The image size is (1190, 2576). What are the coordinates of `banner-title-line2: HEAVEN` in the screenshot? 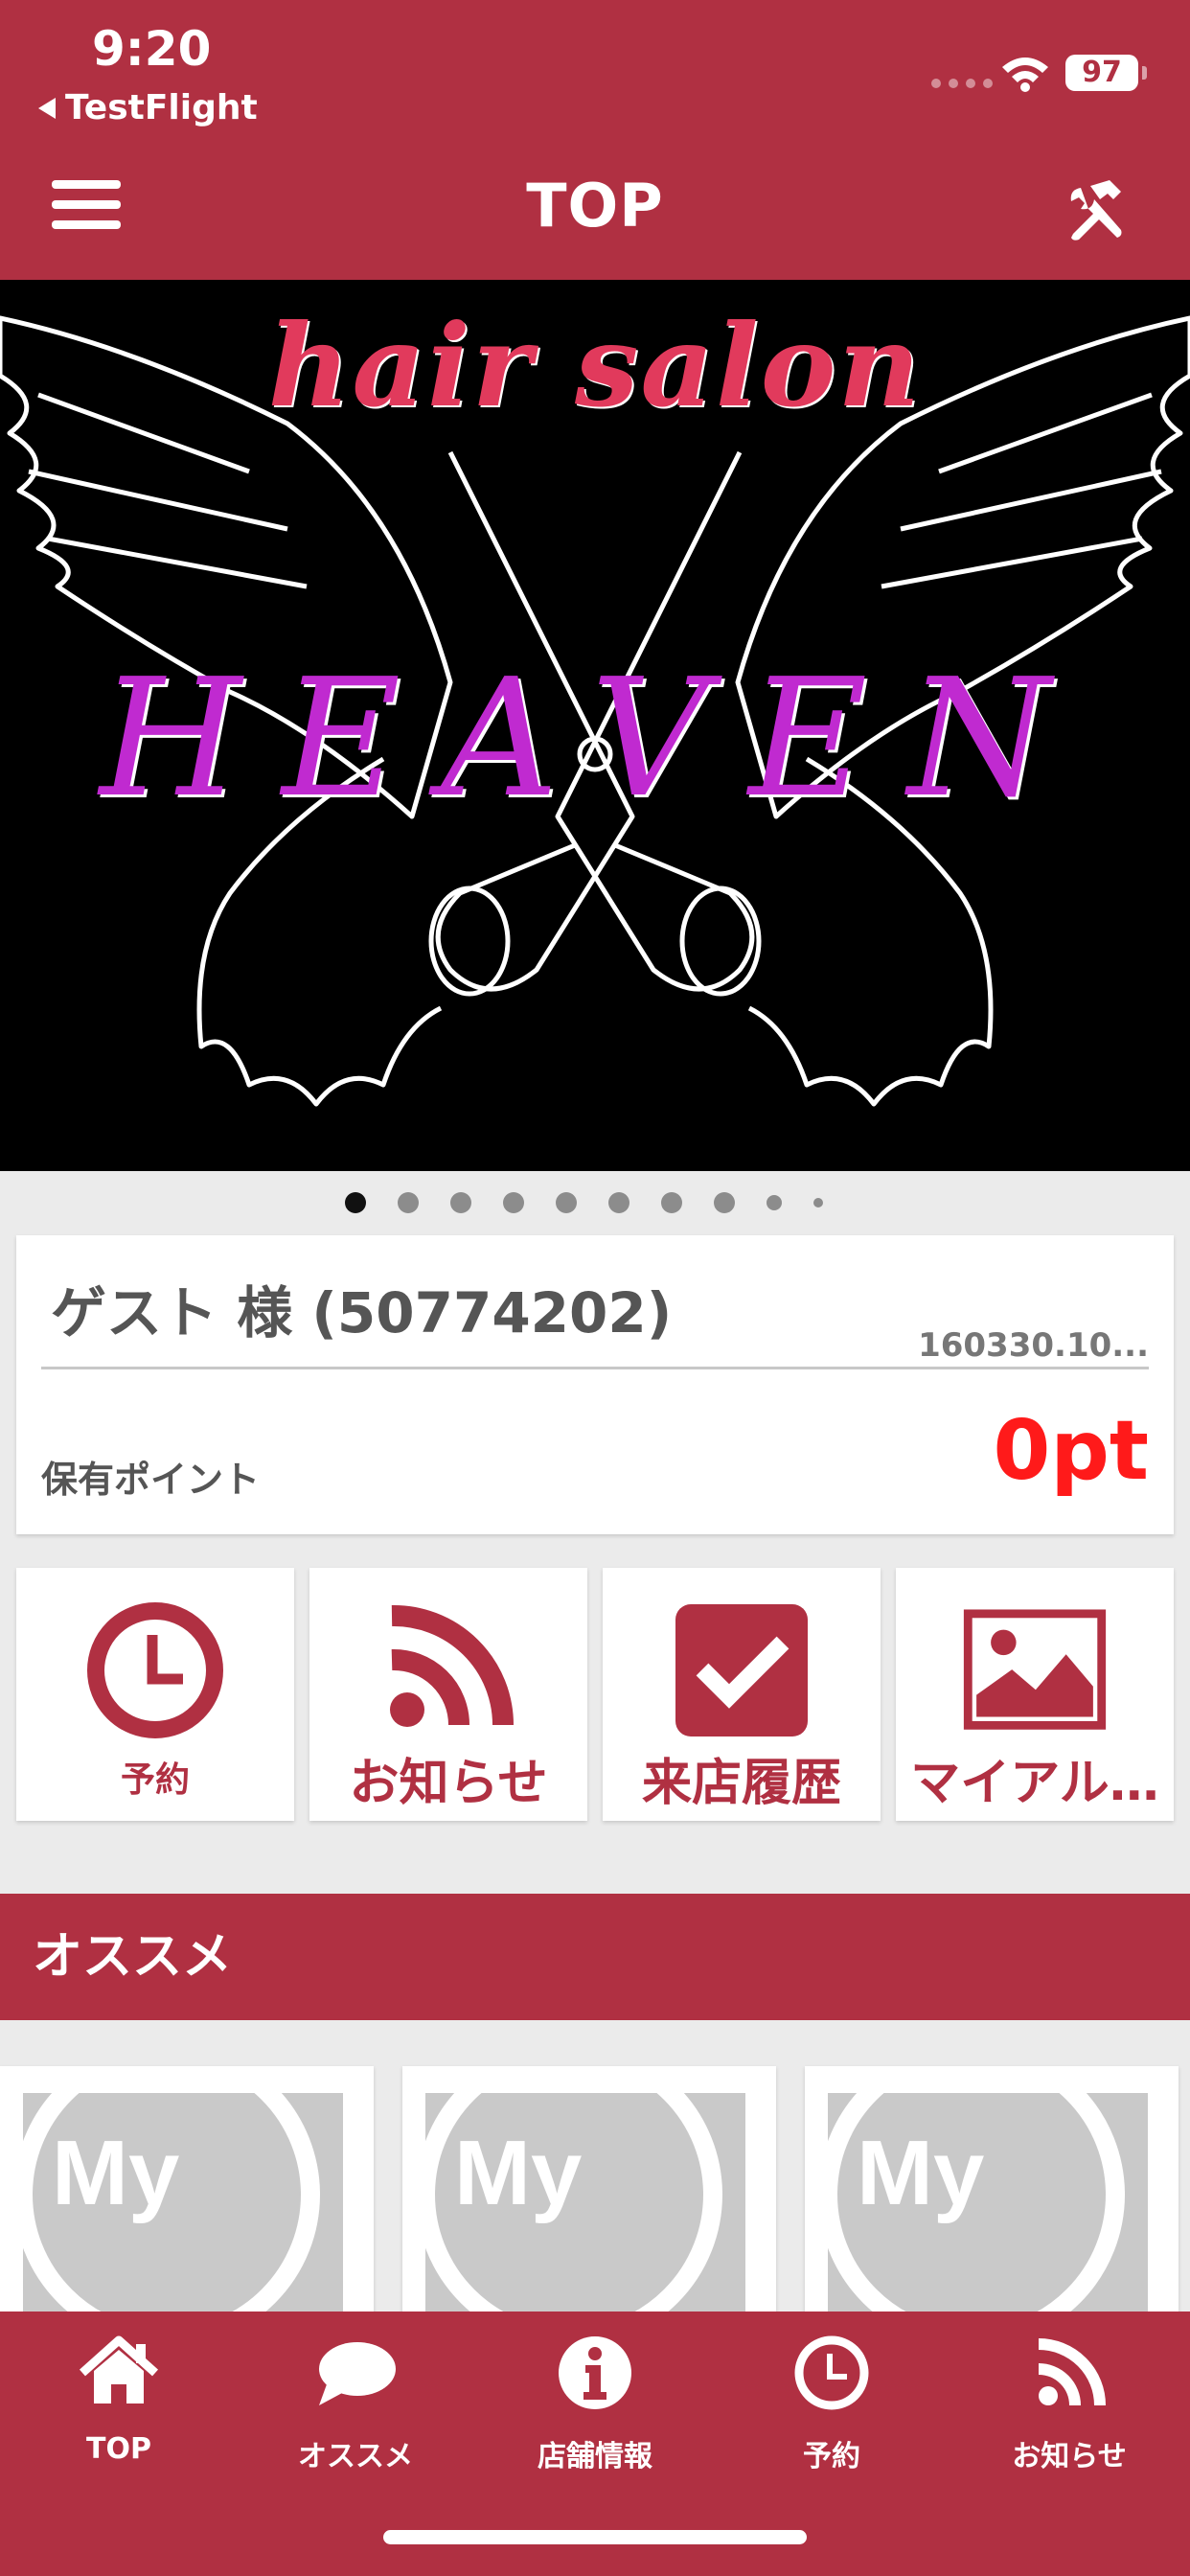 It's located at (595, 739).